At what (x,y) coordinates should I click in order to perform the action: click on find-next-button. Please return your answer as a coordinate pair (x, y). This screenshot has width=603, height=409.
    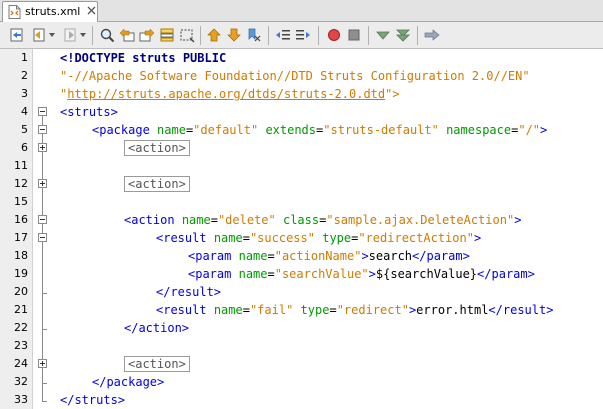
    Looking at the image, I should click on (147, 35).